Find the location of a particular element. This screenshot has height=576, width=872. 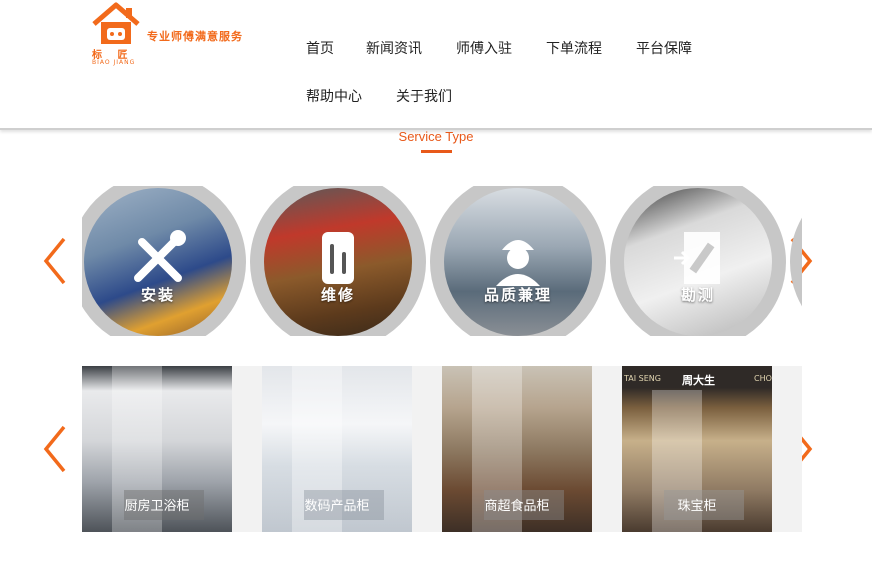

nav-about-us: 关于我们 is located at coordinates (424, 96).